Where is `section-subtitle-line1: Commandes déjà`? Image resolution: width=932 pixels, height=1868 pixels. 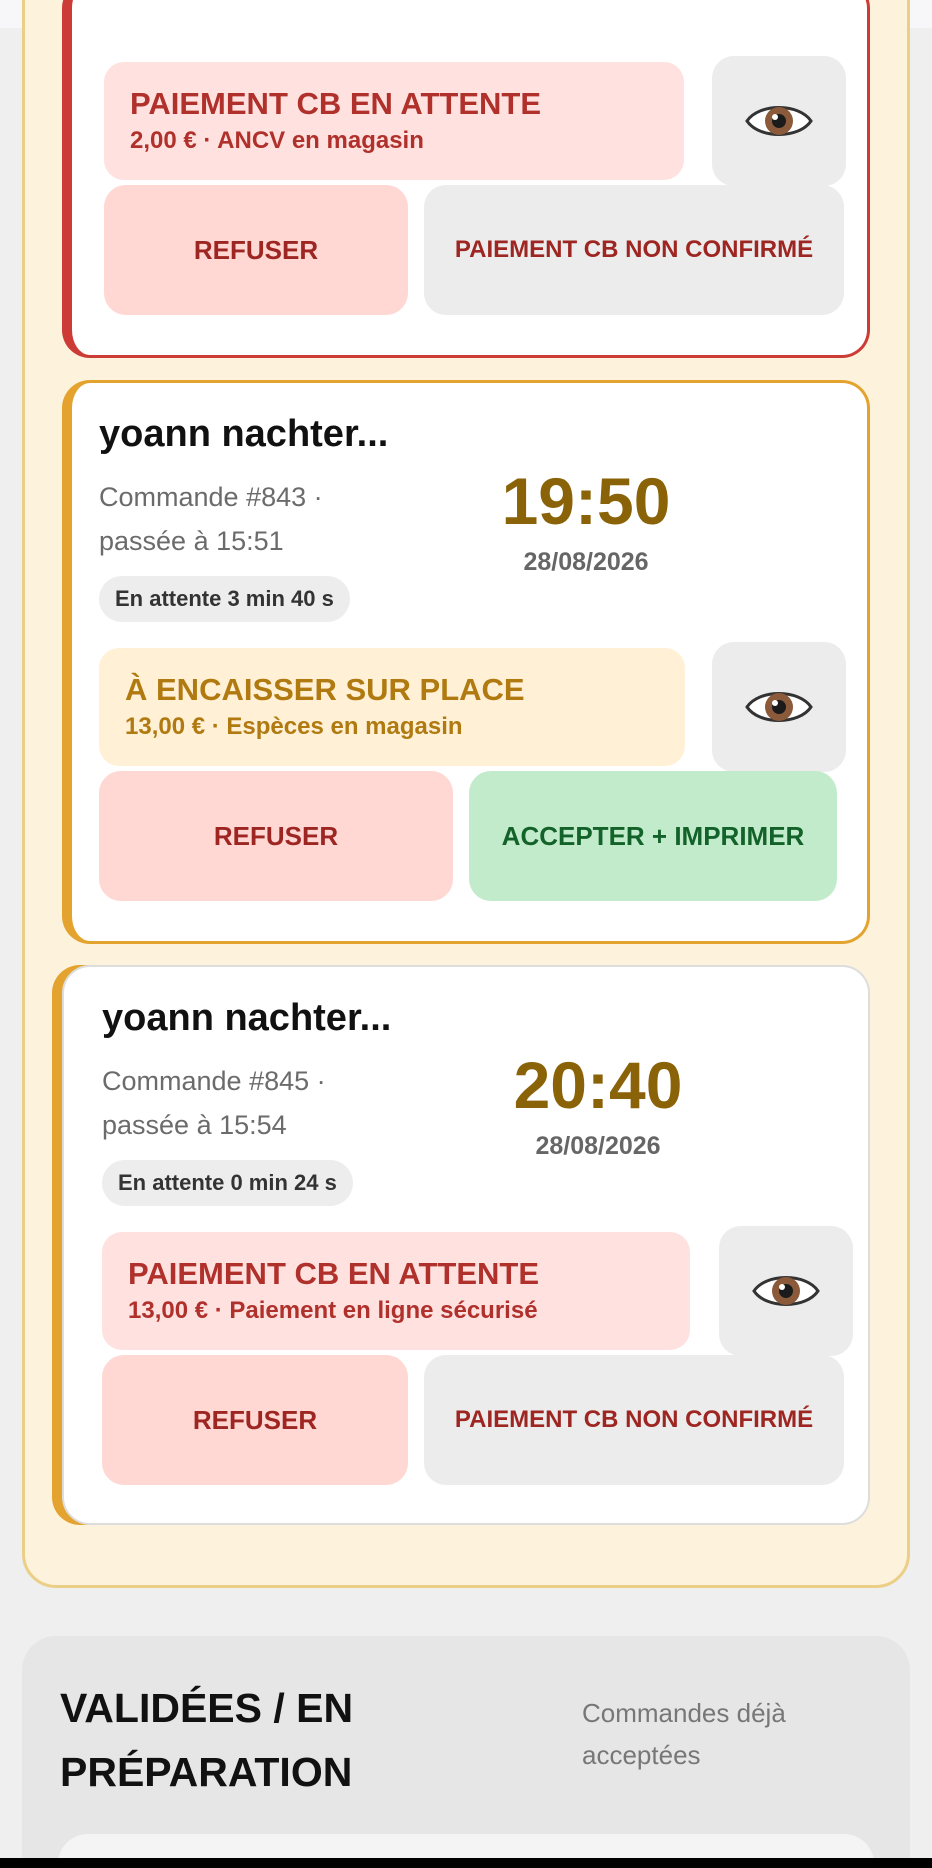 section-subtitle-line1: Commandes déjà is located at coordinates (684, 1713).